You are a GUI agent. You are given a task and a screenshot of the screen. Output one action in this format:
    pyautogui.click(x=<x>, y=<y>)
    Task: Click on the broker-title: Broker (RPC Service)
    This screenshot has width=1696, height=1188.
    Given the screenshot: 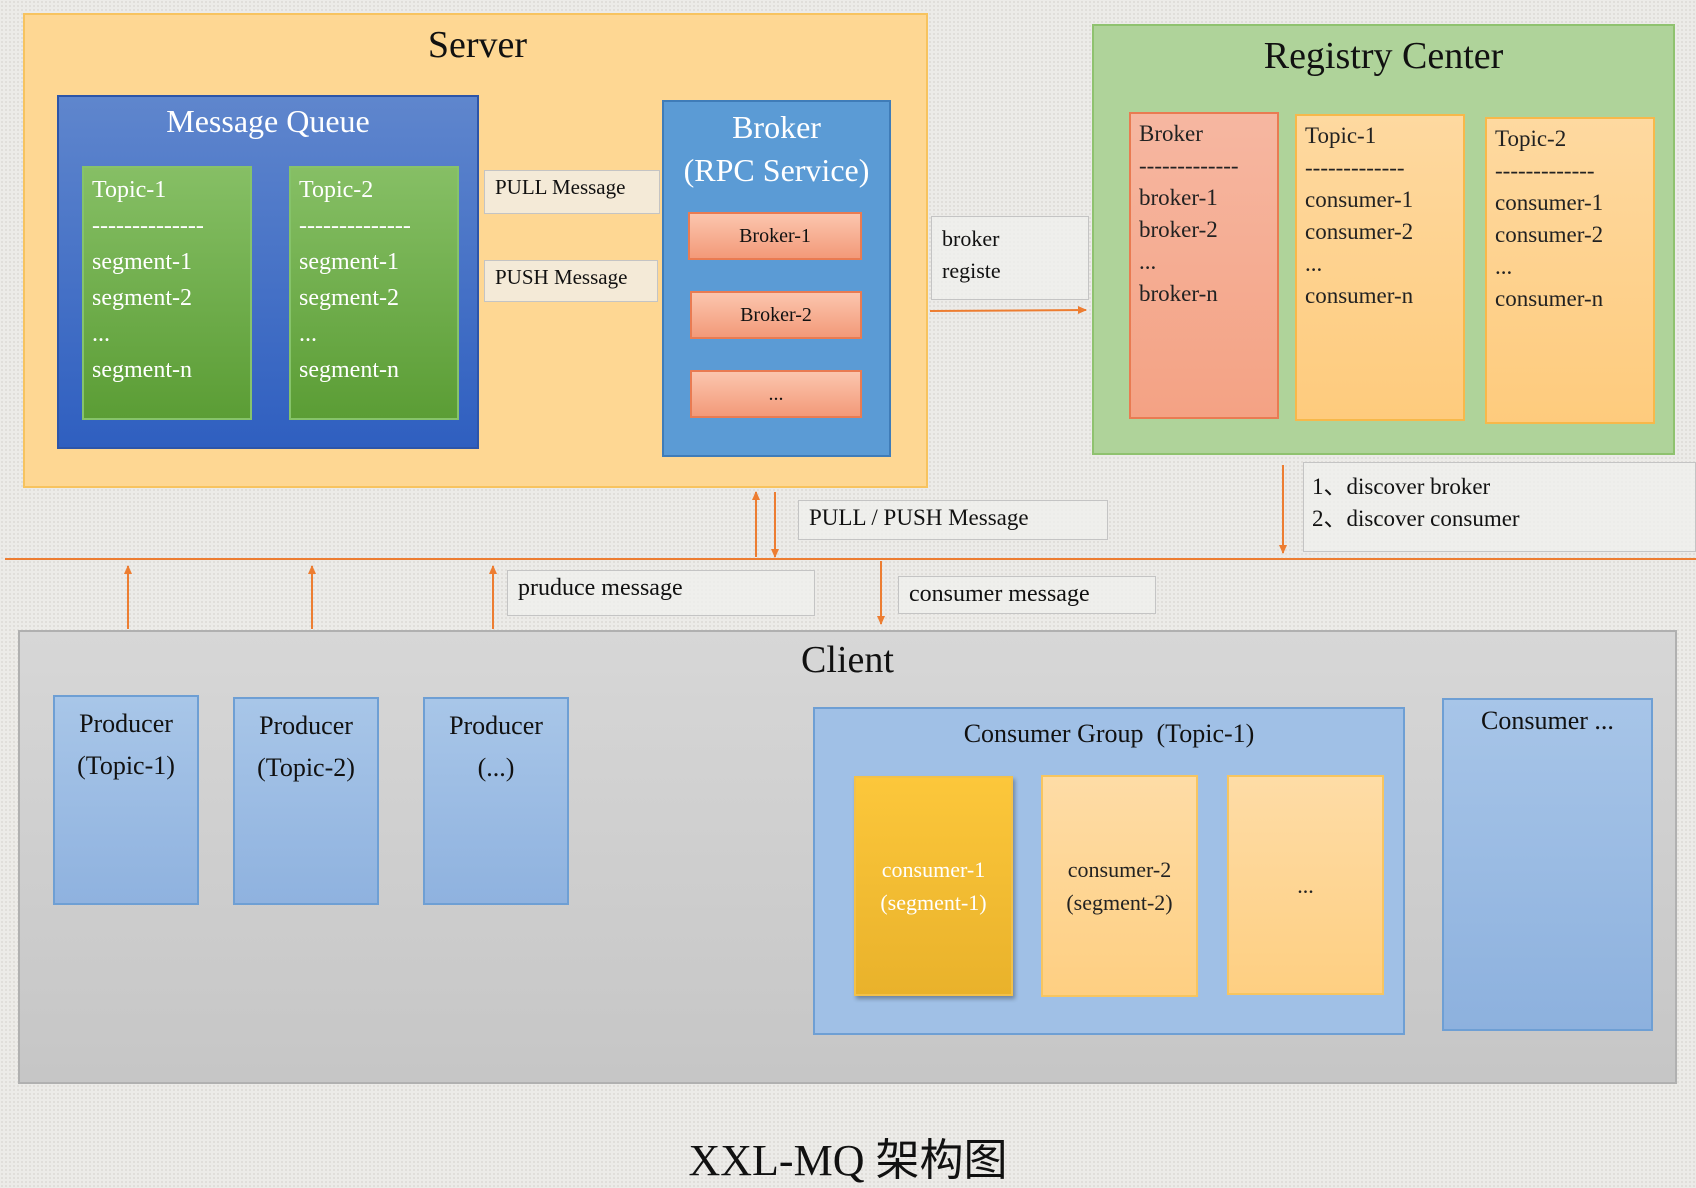 What is the action you would take?
    pyautogui.click(x=776, y=149)
    